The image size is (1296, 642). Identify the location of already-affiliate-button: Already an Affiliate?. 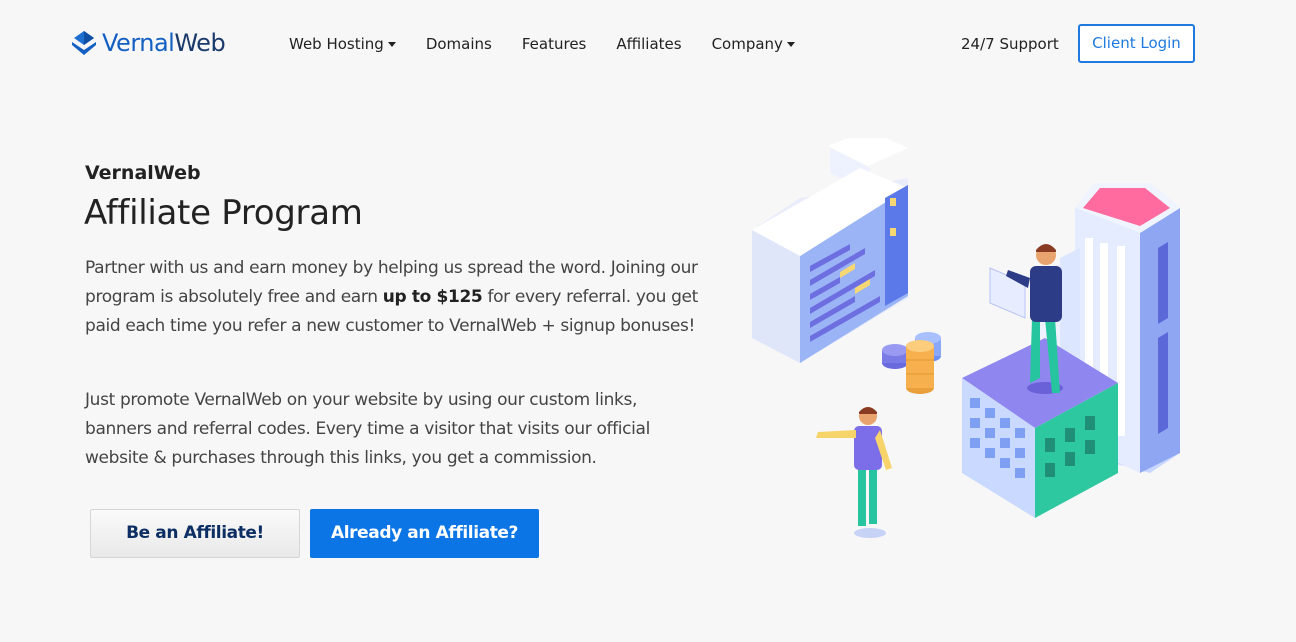
(424, 533).